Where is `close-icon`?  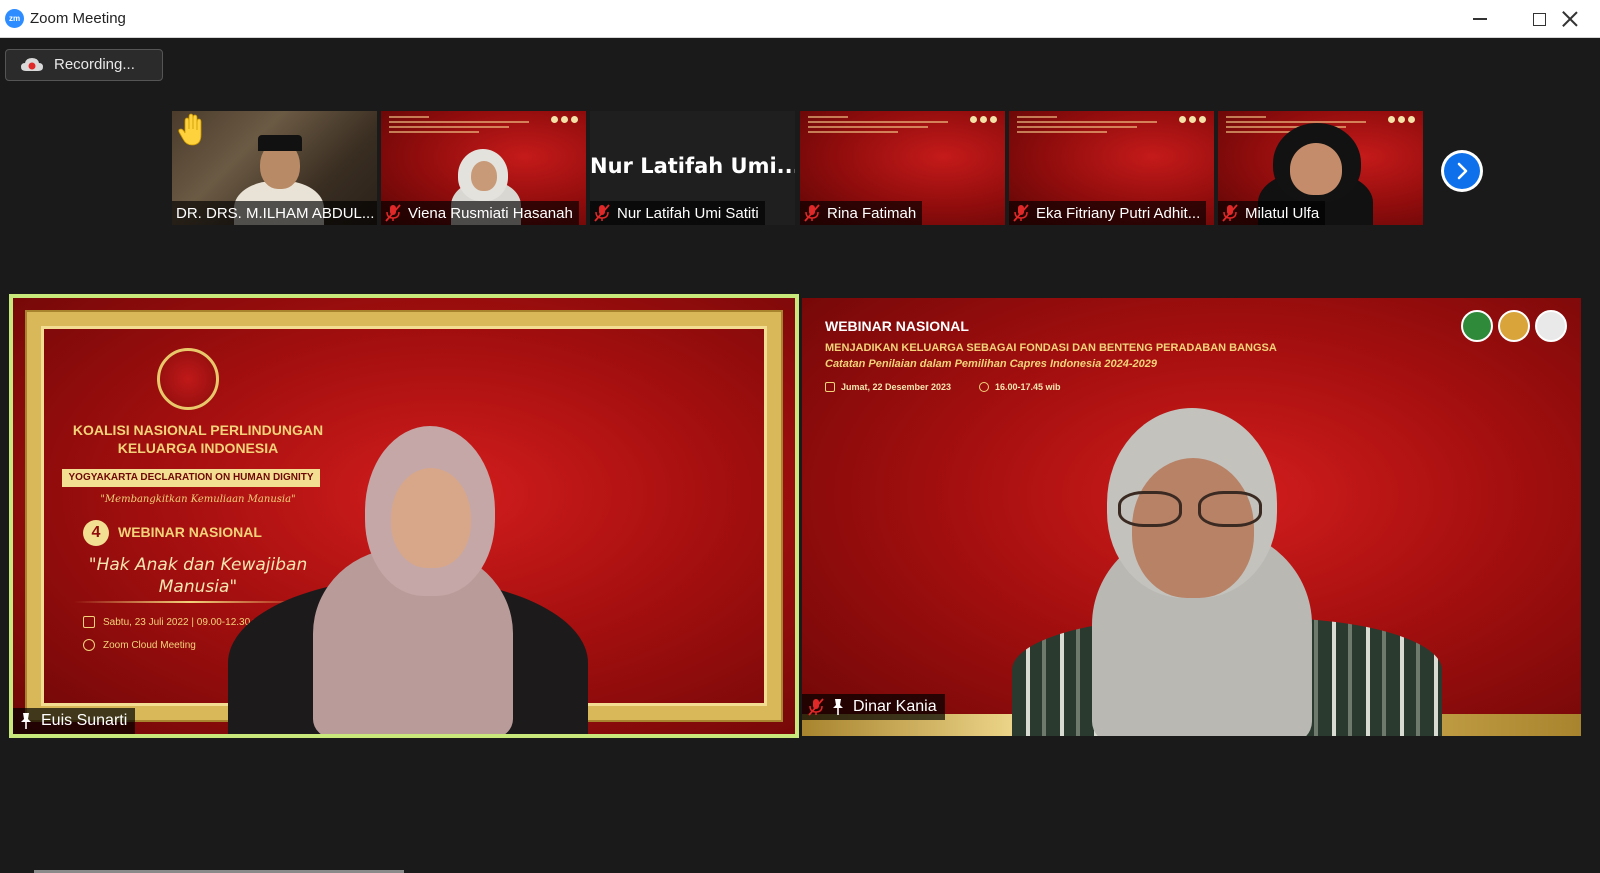 close-icon is located at coordinates (1570, 19).